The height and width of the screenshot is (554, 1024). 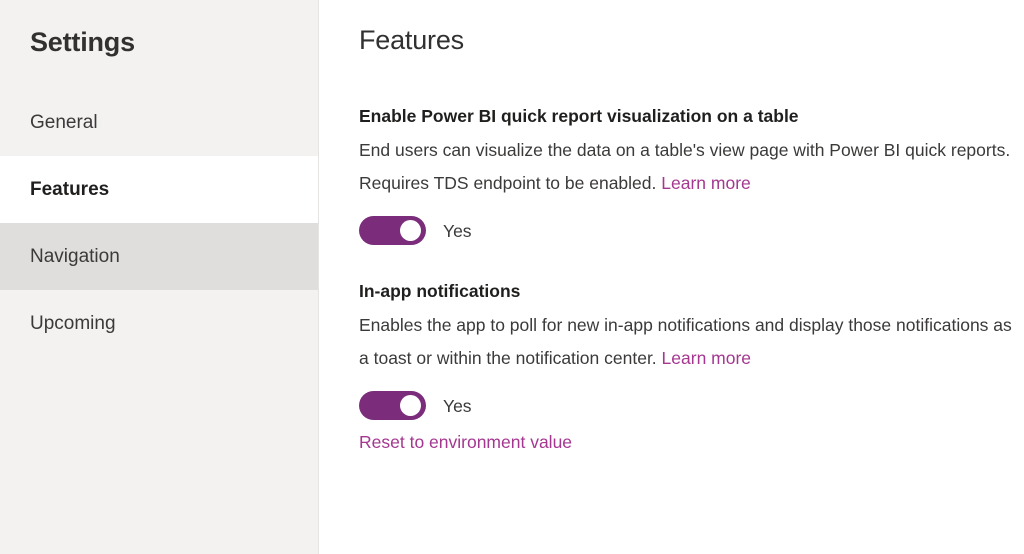 What do you see at coordinates (159, 323) in the screenshot?
I see `sidebar-item-upcoming: Upcoming` at bounding box center [159, 323].